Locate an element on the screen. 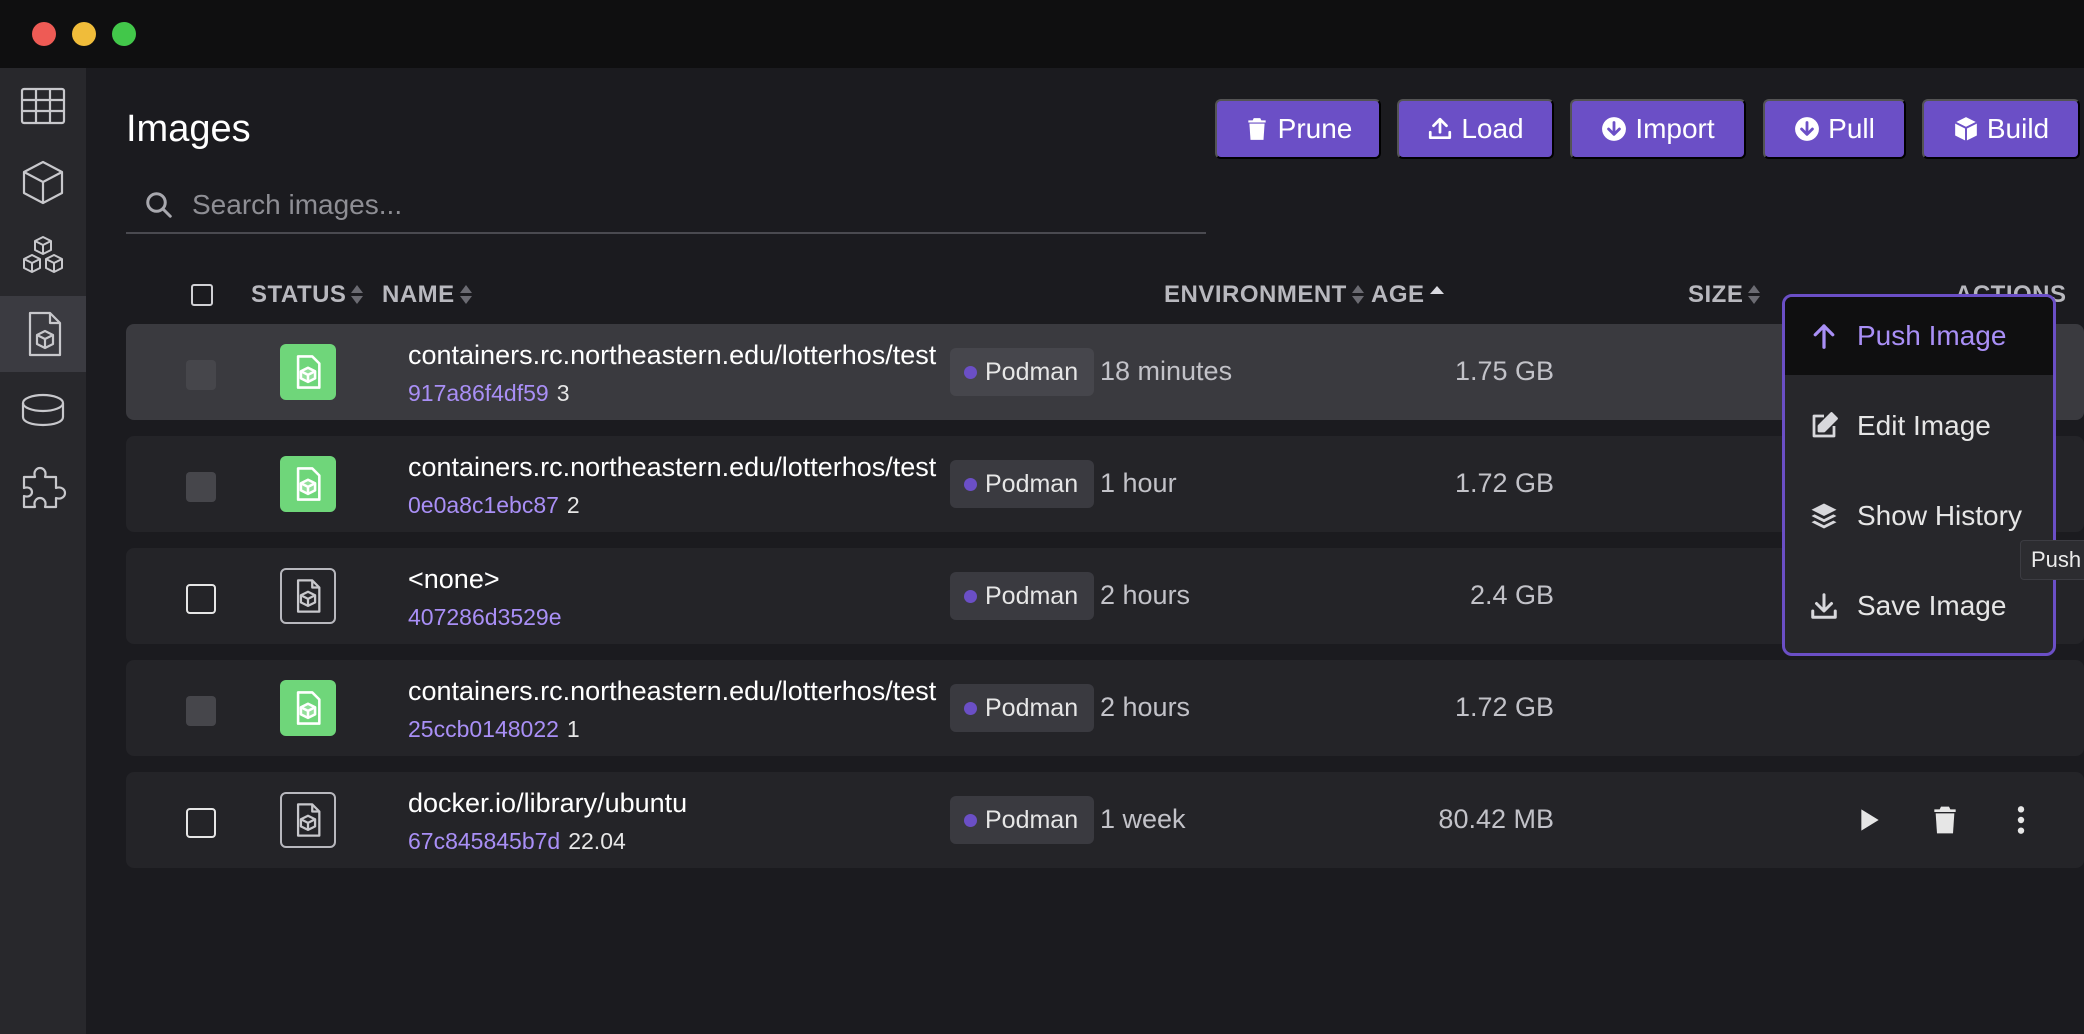 Image resolution: width=2084 pixels, height=1034 pixels. column-header-environment-label: ENVIRONMENT is located at coordinates (1255, 294).